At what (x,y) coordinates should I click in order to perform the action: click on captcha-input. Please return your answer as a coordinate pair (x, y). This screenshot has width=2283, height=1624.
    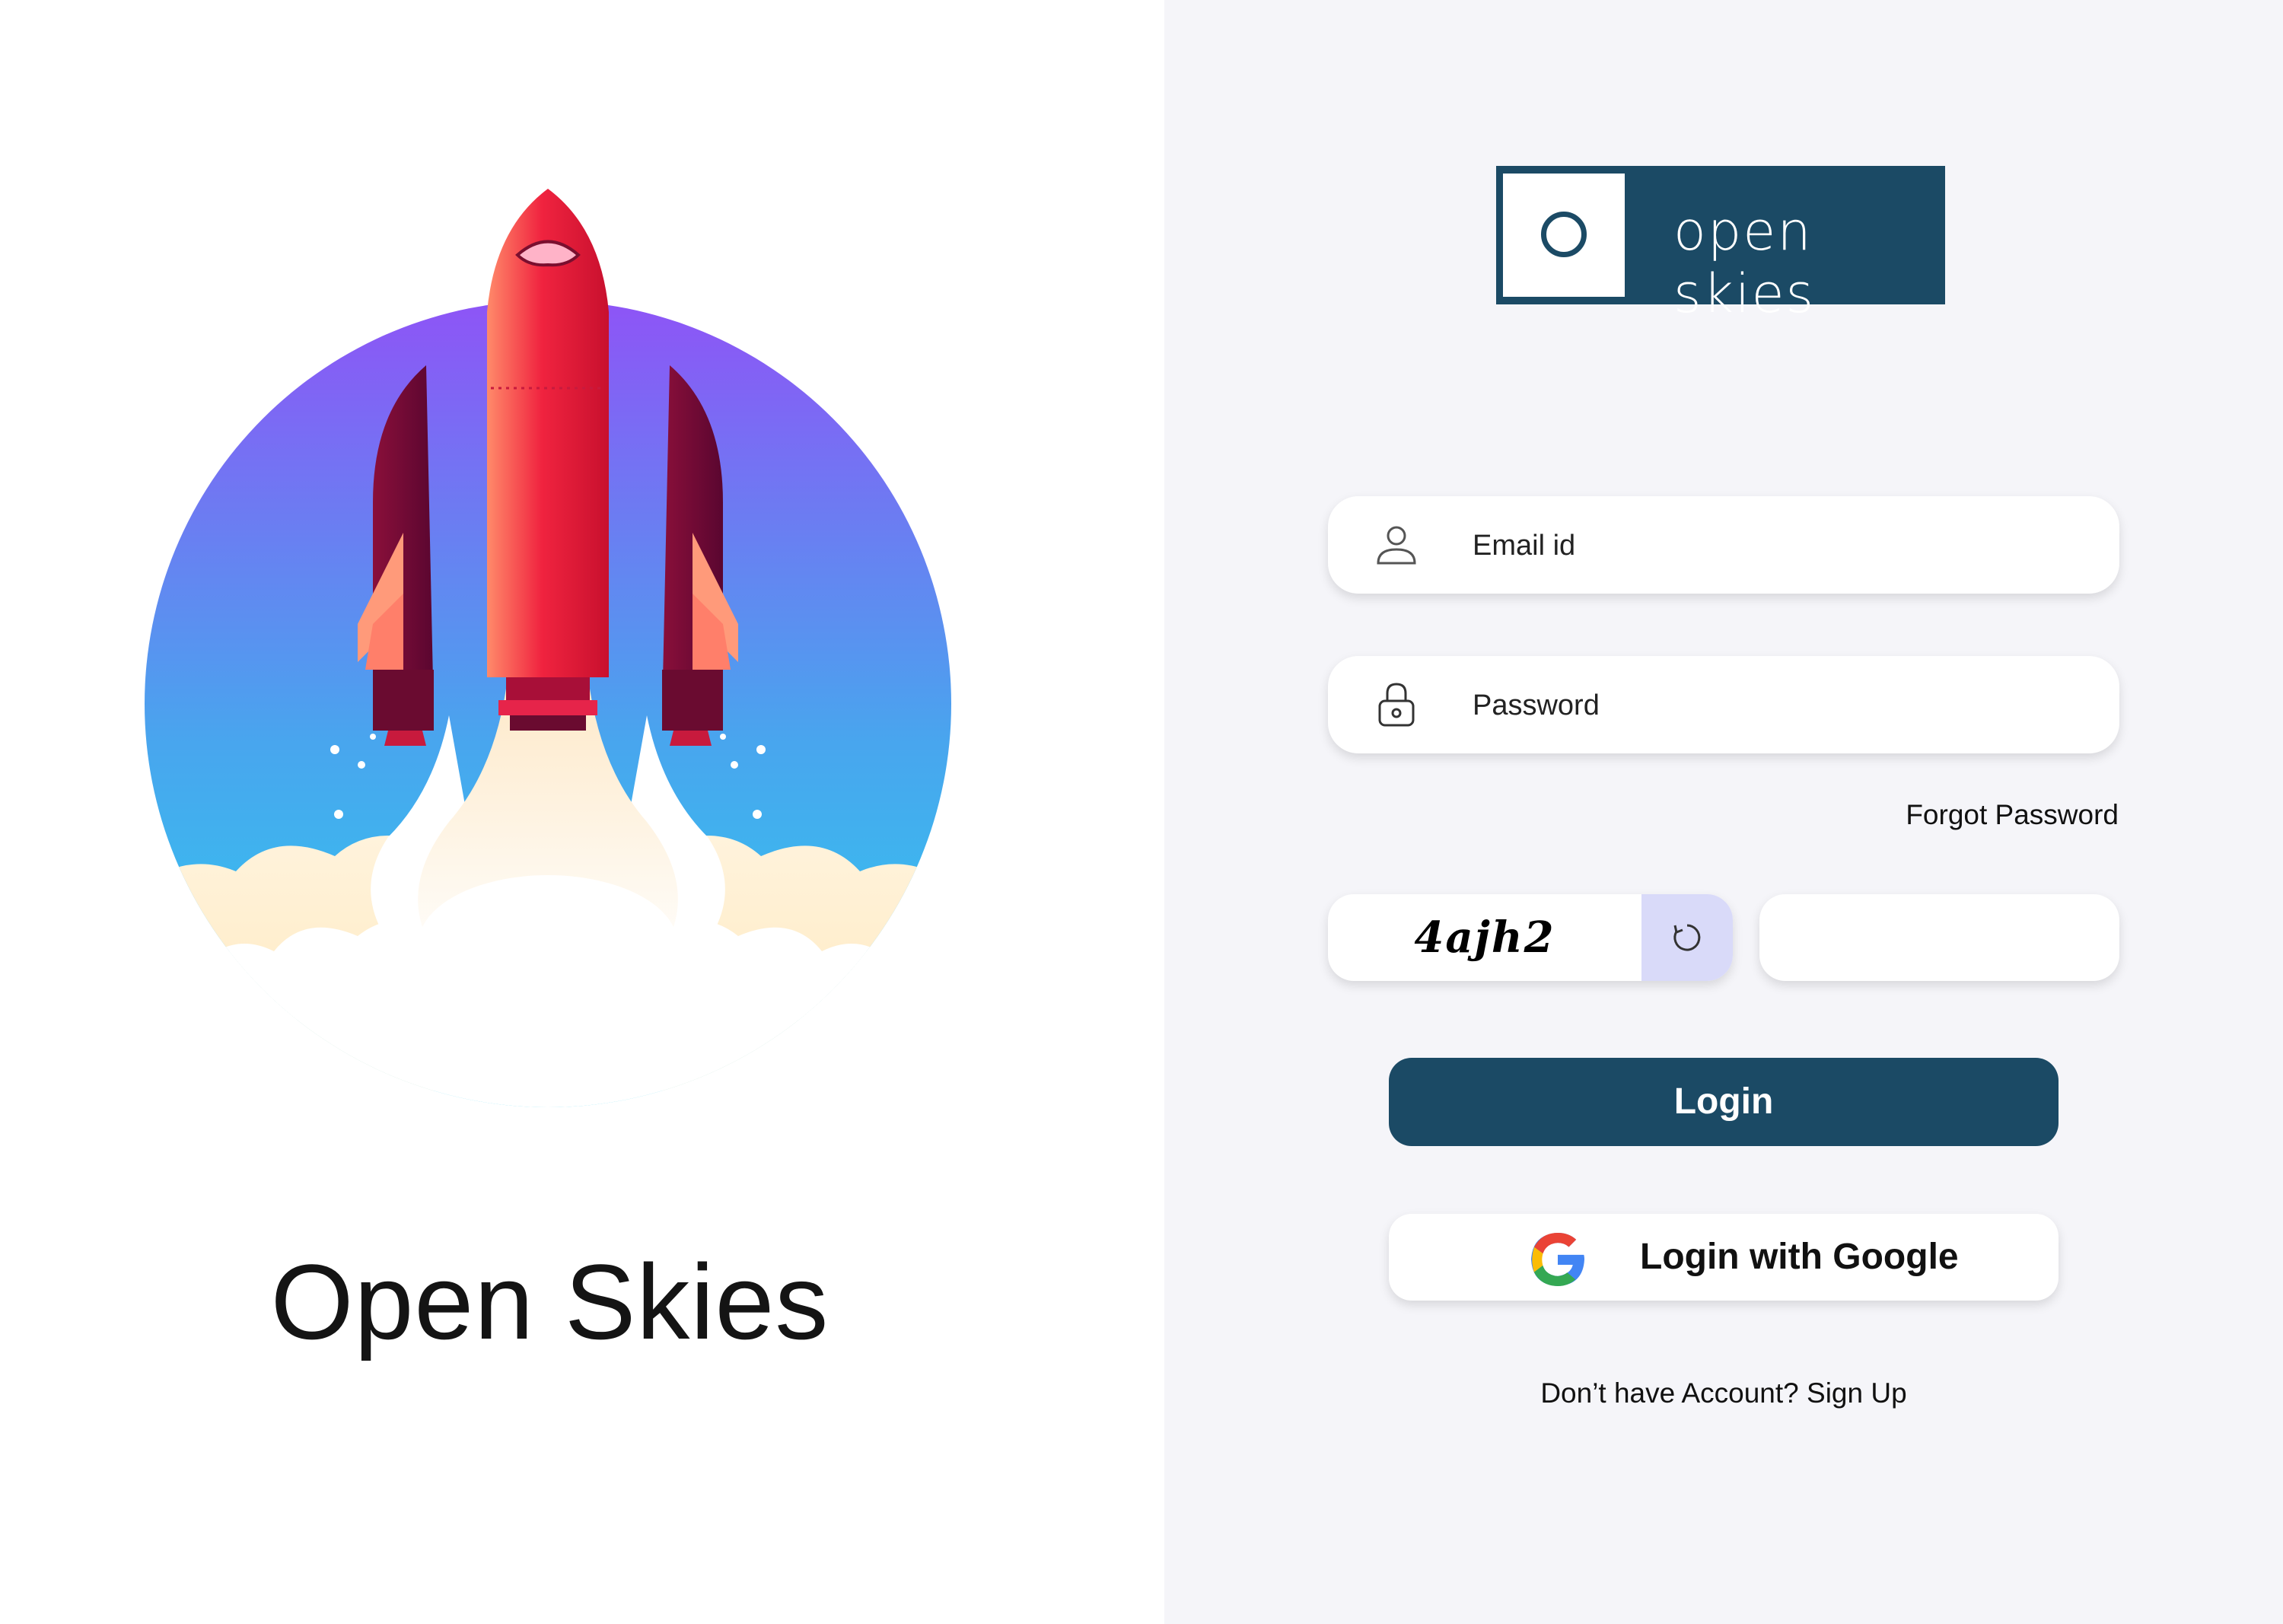
    Looking at the image, I should click on (1939, 938).